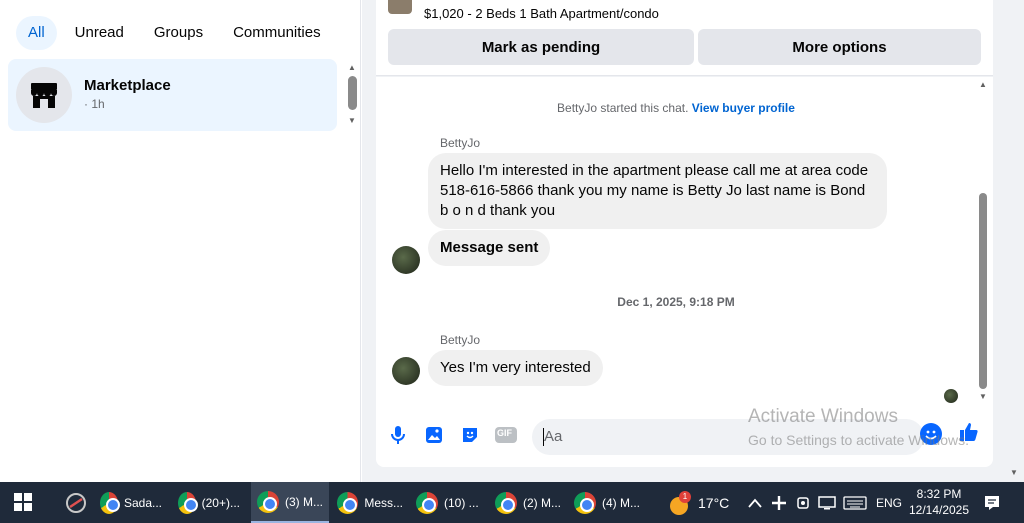  What do you see at coordinates (1014, 472) in the screenshot?
I see `page-scroll-down-arrow-icon: ▼` at bounding box center [1014, 472].